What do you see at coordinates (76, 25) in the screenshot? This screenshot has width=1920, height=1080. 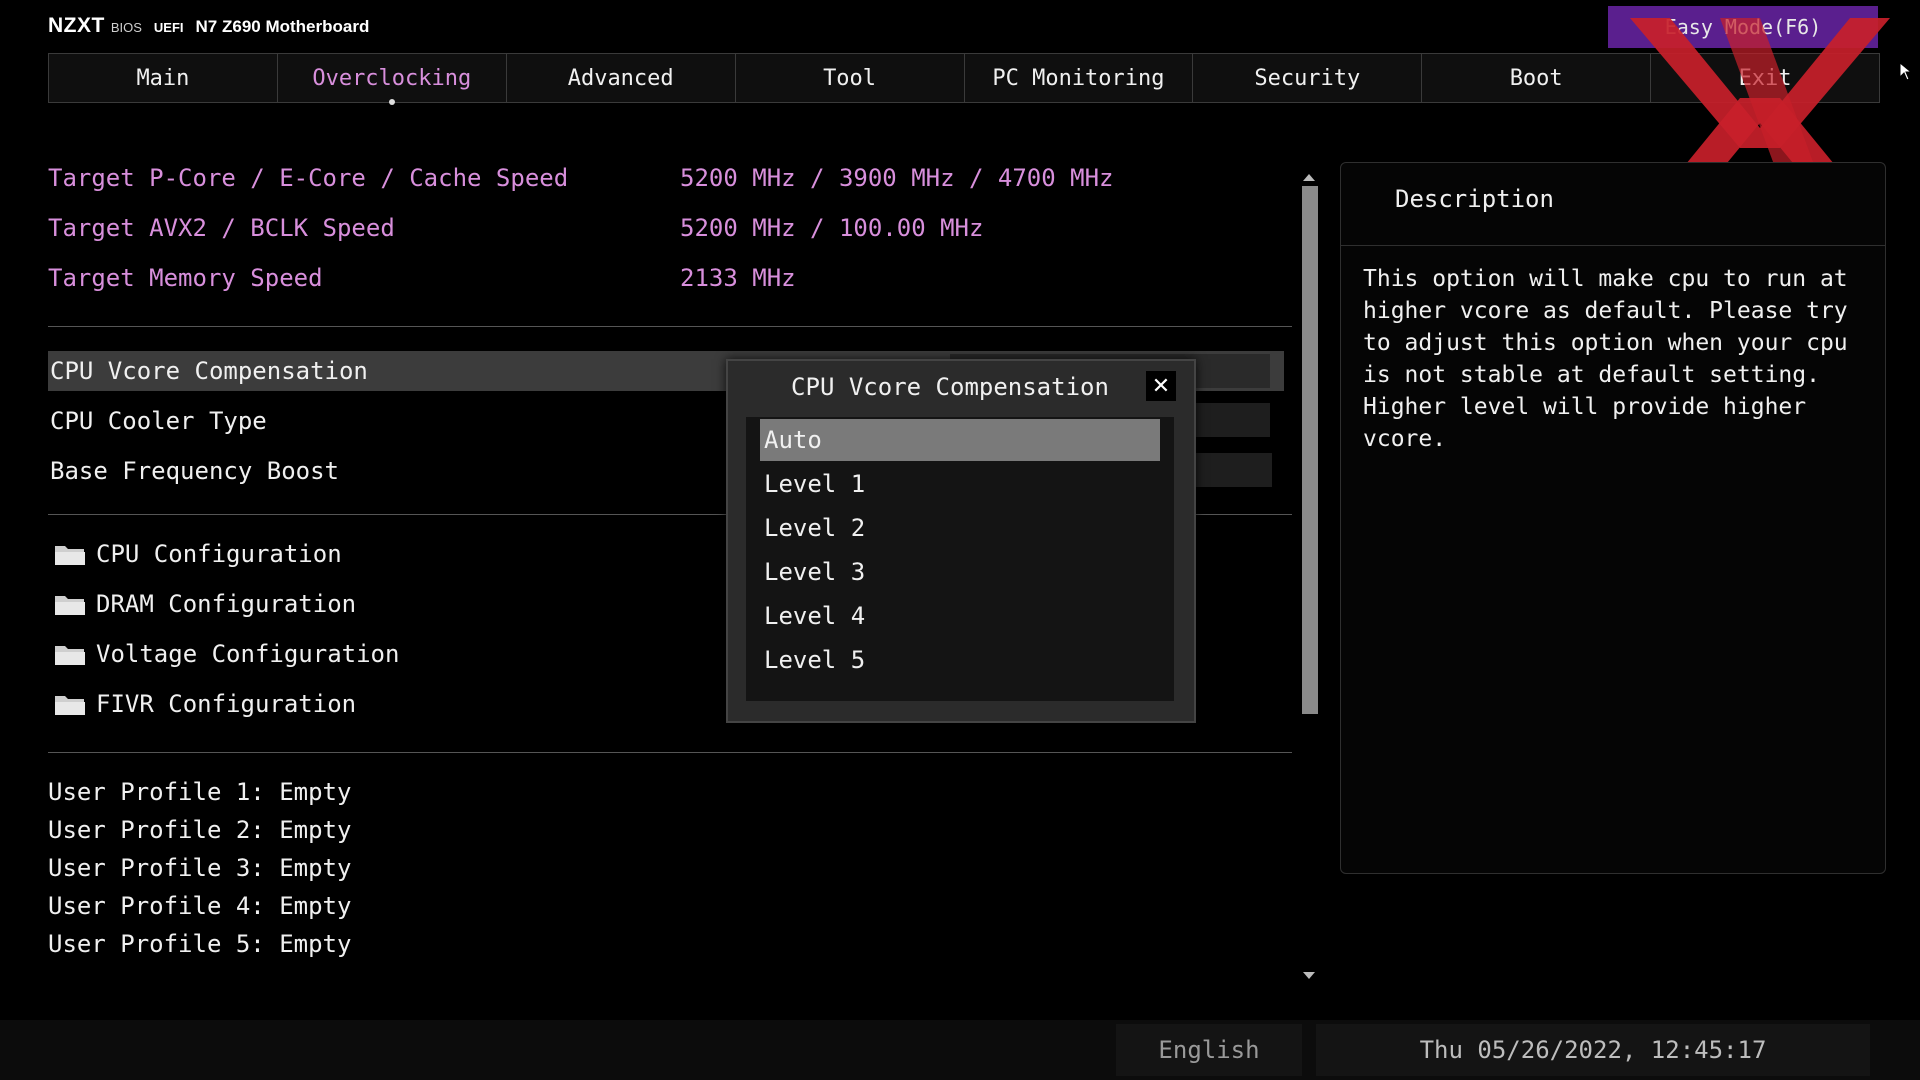 I see `nzxt-logo: NZXT` at bounding box center [76, 25].